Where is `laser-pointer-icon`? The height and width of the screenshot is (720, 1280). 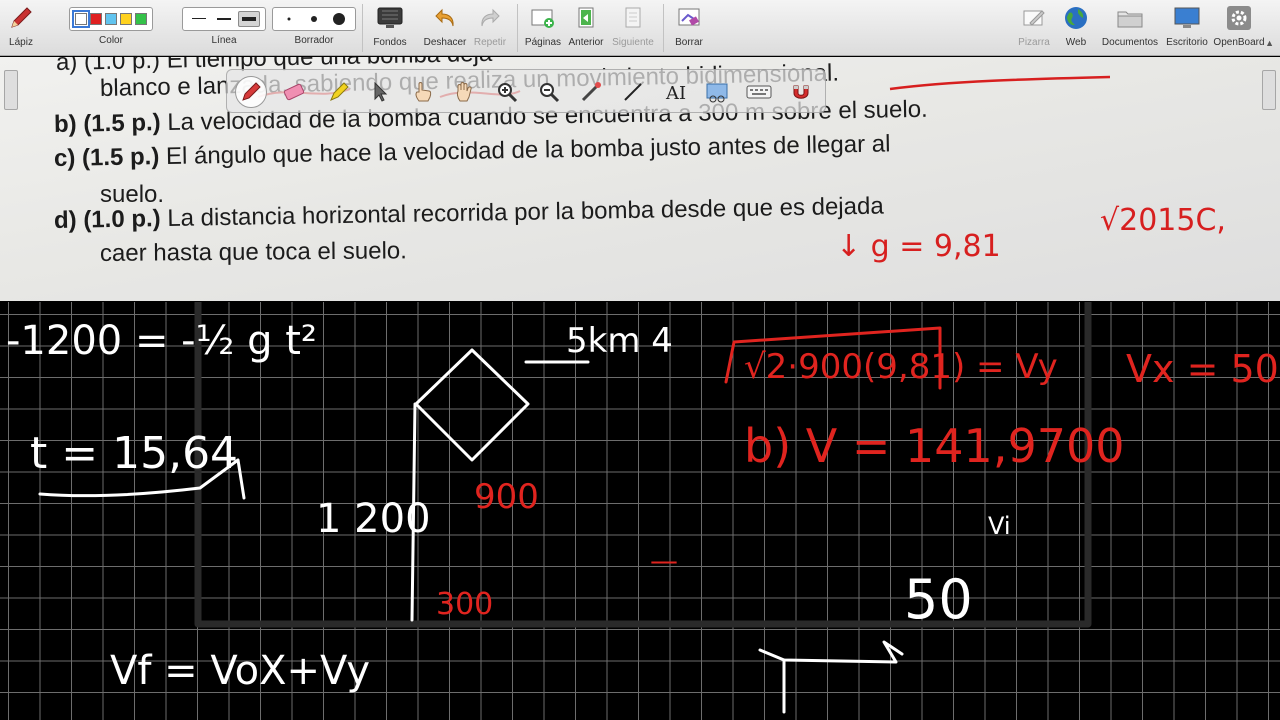 laser-pointer-icon is located at coordinates (591, 92).